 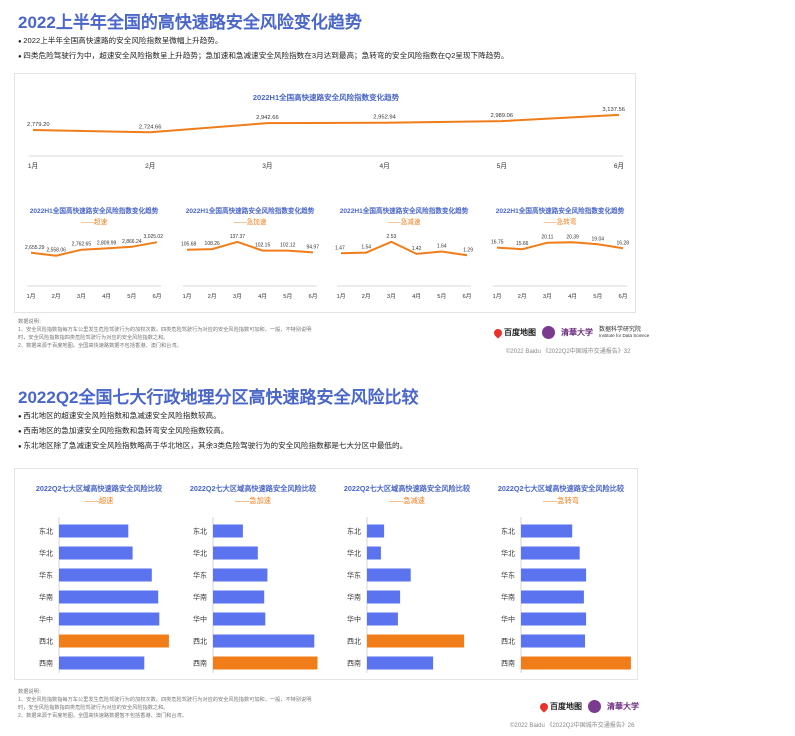 I want to click on tsinghua-logo: 清華大学, so click(x=577, y=332).